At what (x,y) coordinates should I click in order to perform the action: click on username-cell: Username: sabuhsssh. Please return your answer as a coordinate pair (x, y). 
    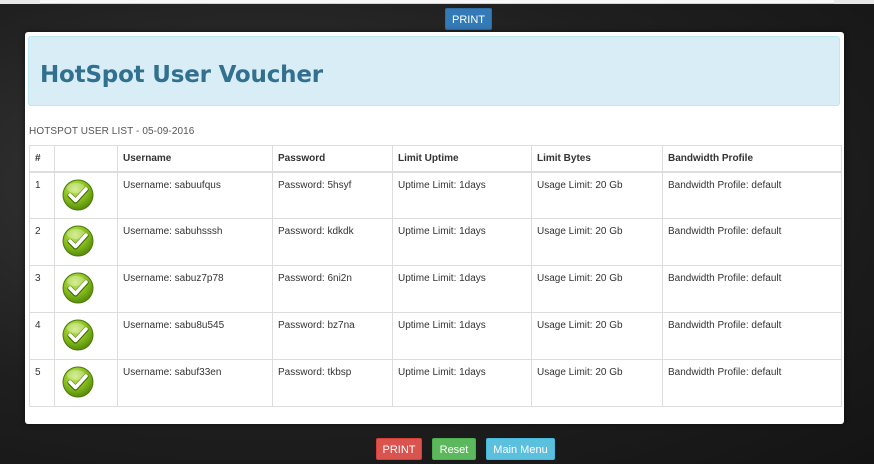
    Looking at the image, I should click on (195, 242).